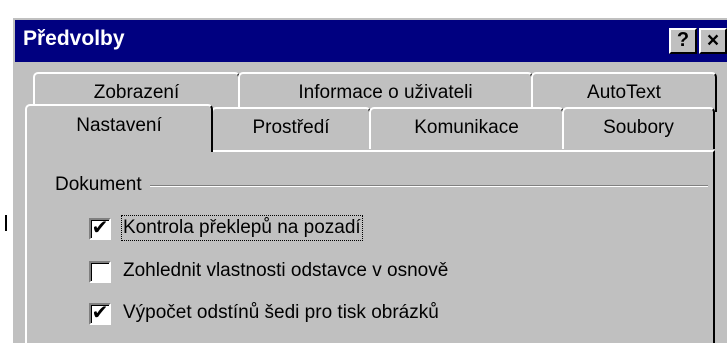 The height and width of the screenshot is (343, 727). I want to click on checkbox-kontrola-preklepu: ✔, so click(100, 229).